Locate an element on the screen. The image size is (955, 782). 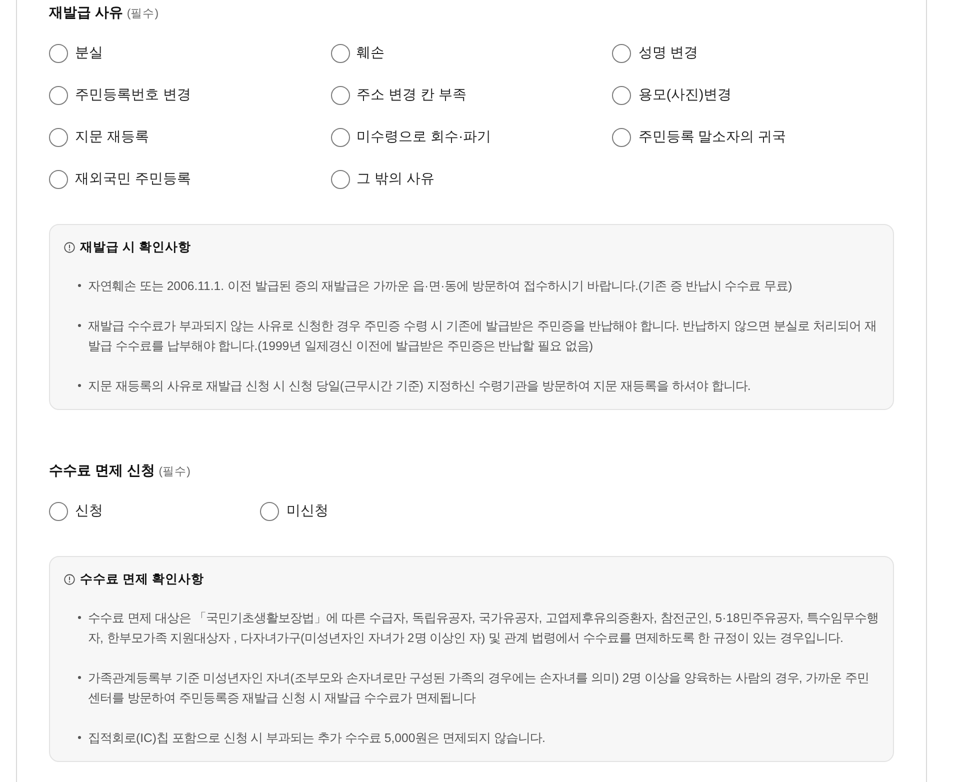
notice-title: 재발급 시 확인사항 is located at coordinates (135, 247).